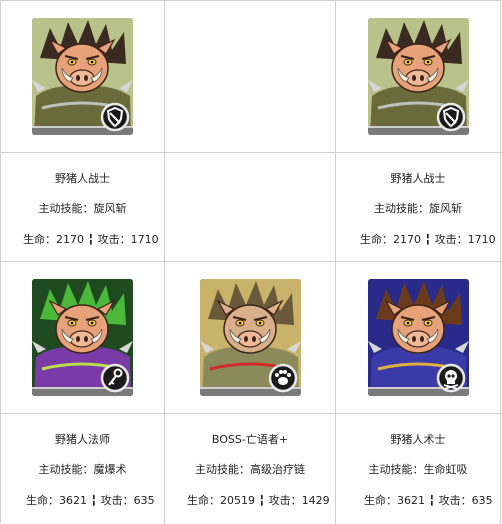 This screenshot has width=502, height=524. I want to click on unit-skill: 主动技能：魔爆术, so click(82, 469).